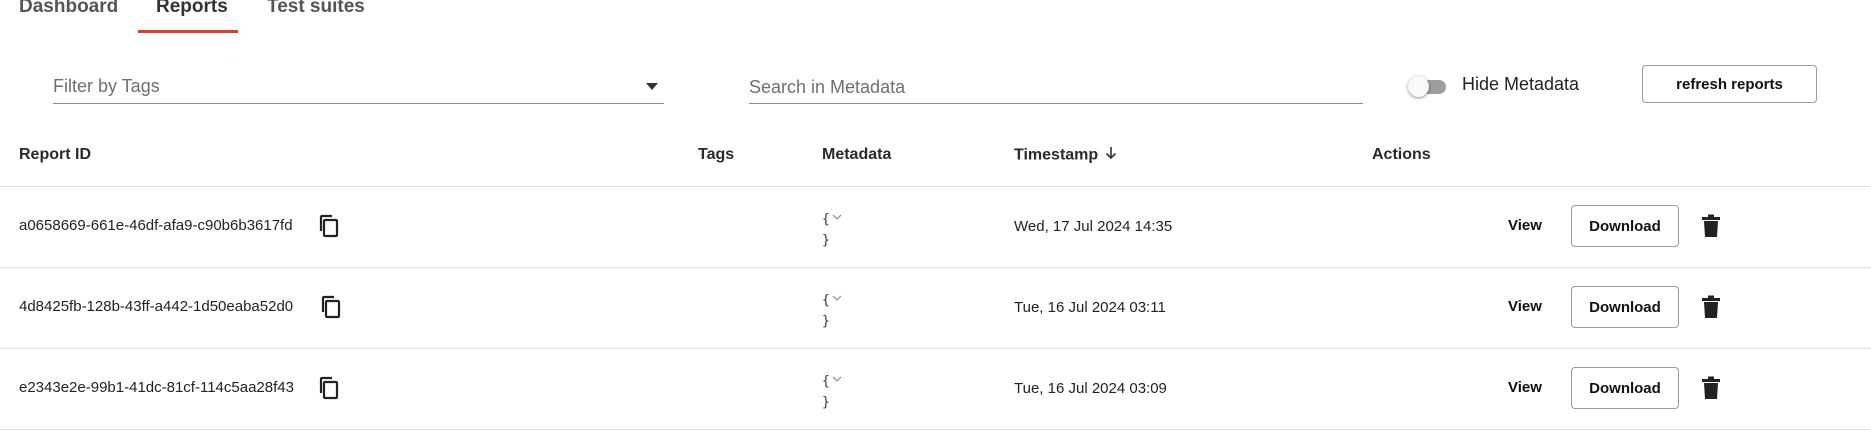 This screenshot has height=441, width=1871. Describe the element at coordinates (1090, 307) in the screenshot. I see `report-timestamp: Tue, 16 Jul 2024 03:11` at that location.